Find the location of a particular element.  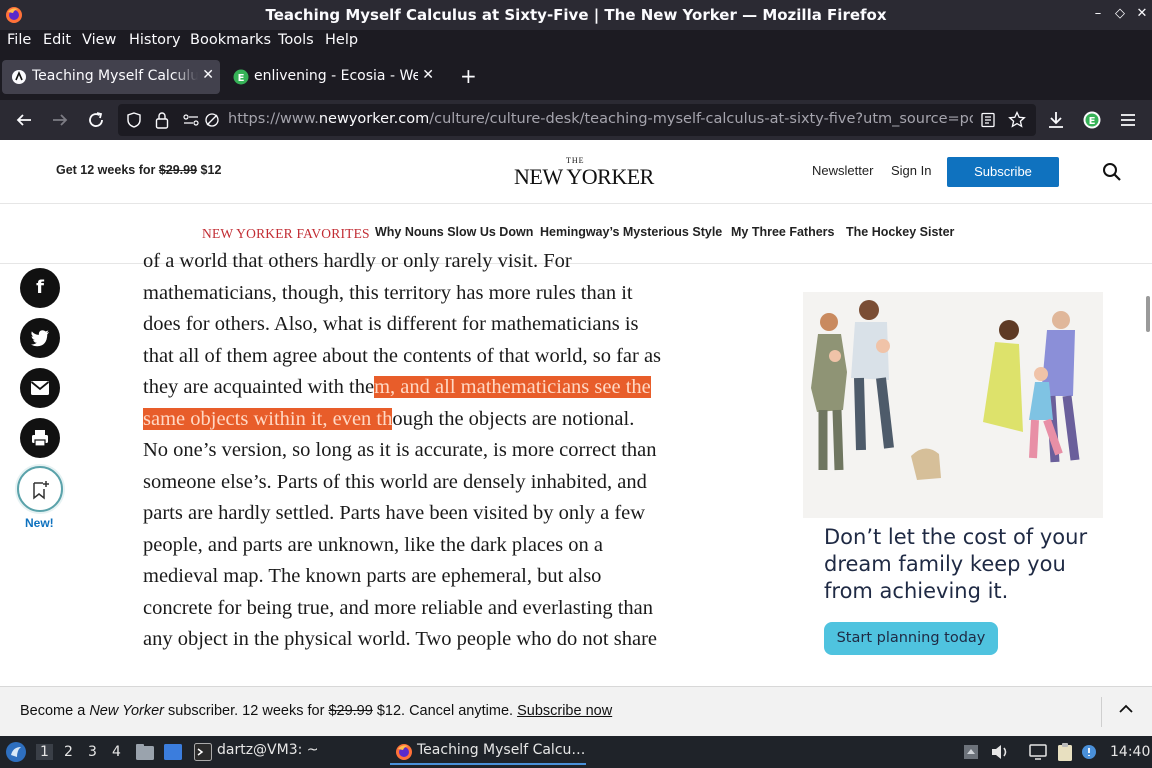

workspace-3: 3 is located at coordinates (92, 752).